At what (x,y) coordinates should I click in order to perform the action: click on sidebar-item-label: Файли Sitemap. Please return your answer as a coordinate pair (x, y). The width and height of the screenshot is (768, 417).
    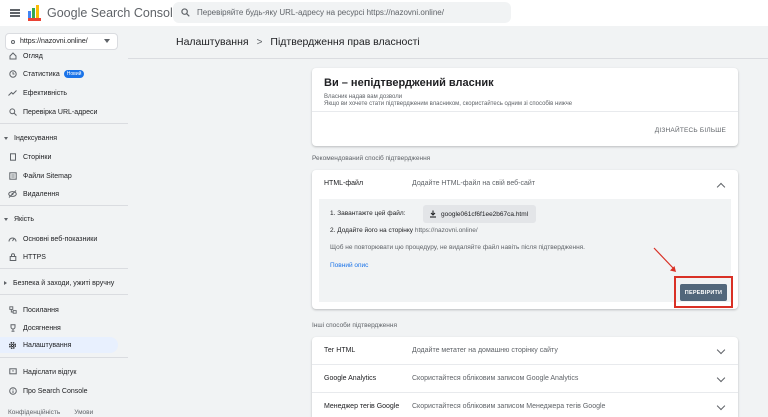
    Looking at the image, I should click on (47, 176).